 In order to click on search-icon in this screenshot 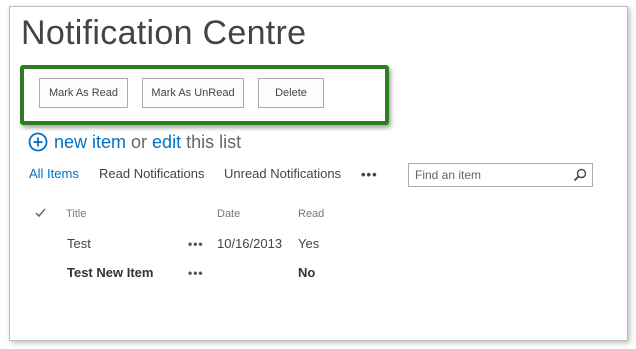, I will do `click(580, 175)`.